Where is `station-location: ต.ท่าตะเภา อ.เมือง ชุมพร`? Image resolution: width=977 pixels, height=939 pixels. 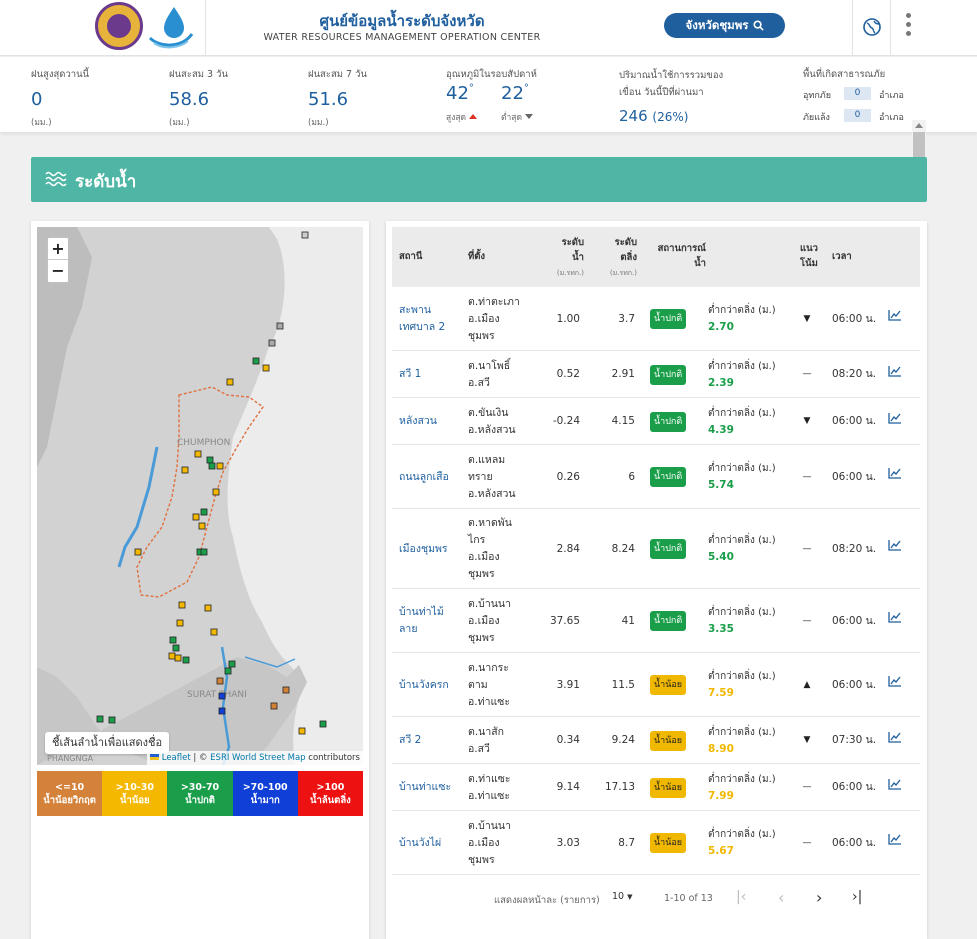 station-location: ต.ท่าตะเภา อ.เมือง ชุมพร is located at coordinates (494, 318).